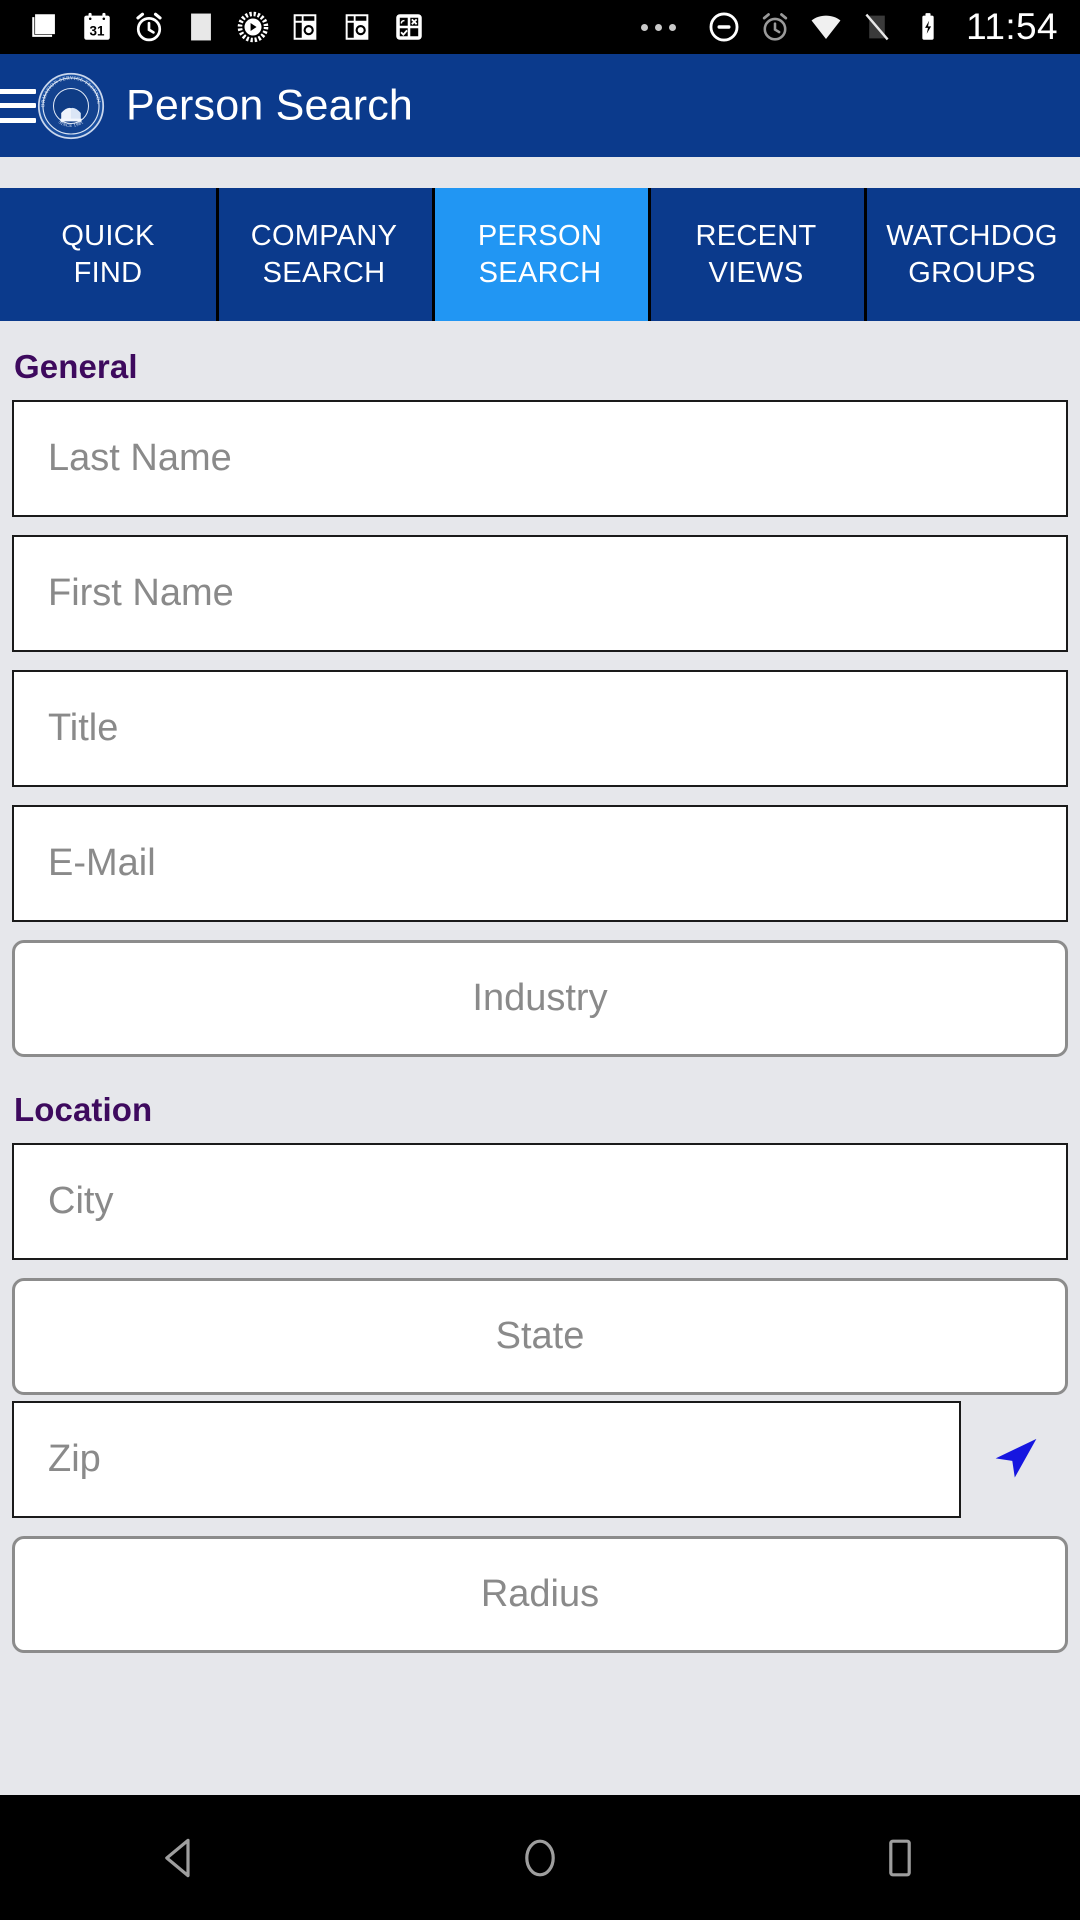 The height and width of the screenshot is (1920, 1080). What do you see at coordinates (253, 27) in the screenshot?
I see `media-player-icon` at bounding box center [253, 27].